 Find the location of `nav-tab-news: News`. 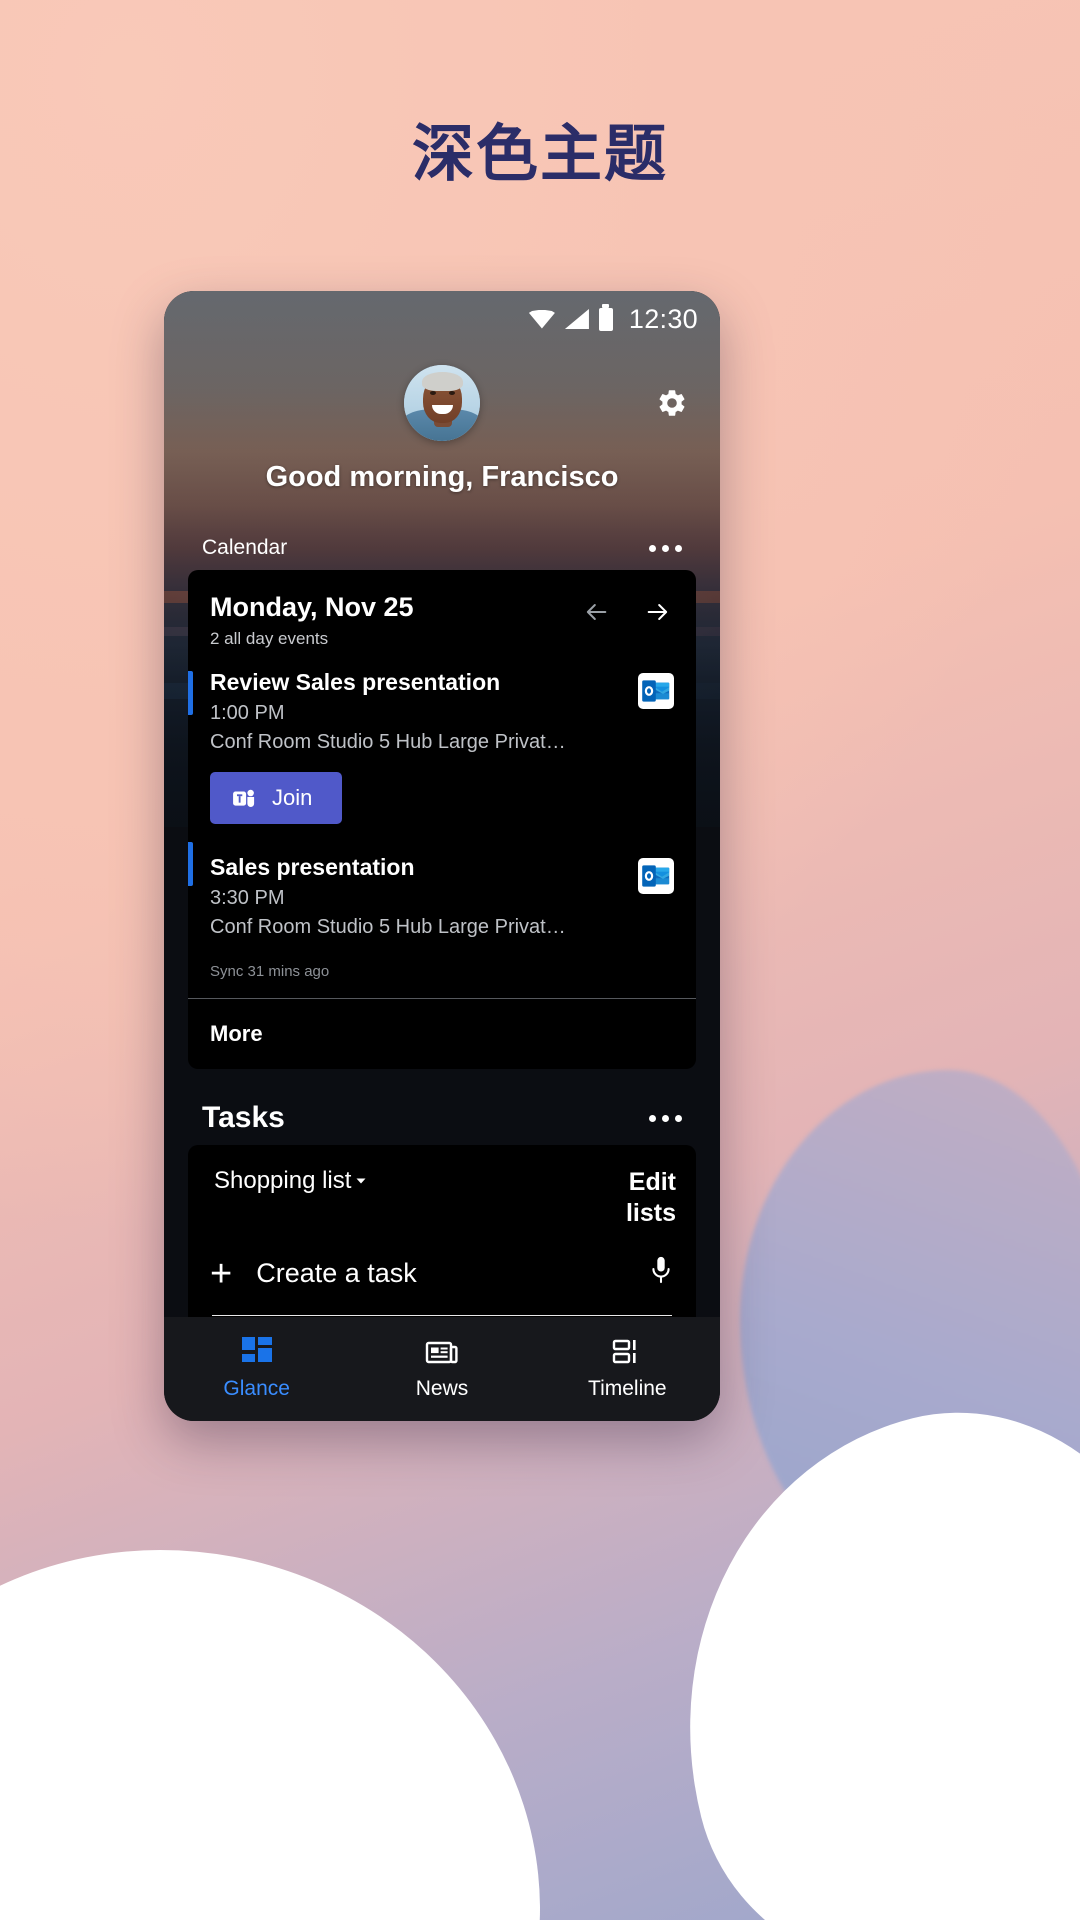

nav-tab-news: News is located at coordinates (441, 1369).